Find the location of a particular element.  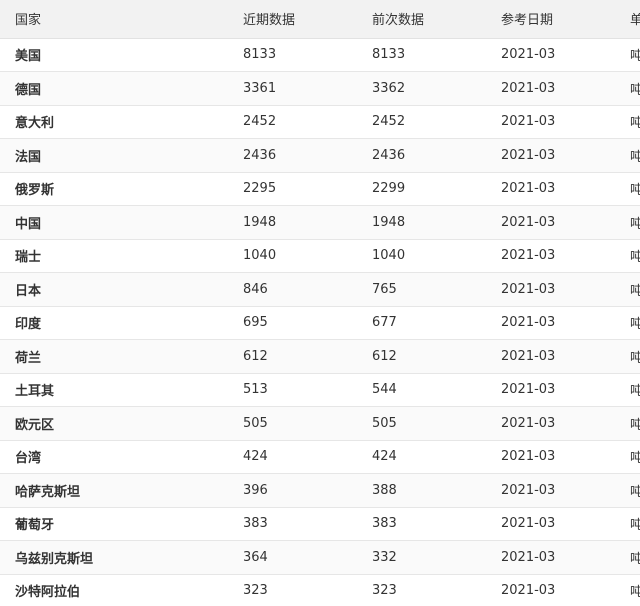

cell-recent: 505 is located at coordinates (307, 423).